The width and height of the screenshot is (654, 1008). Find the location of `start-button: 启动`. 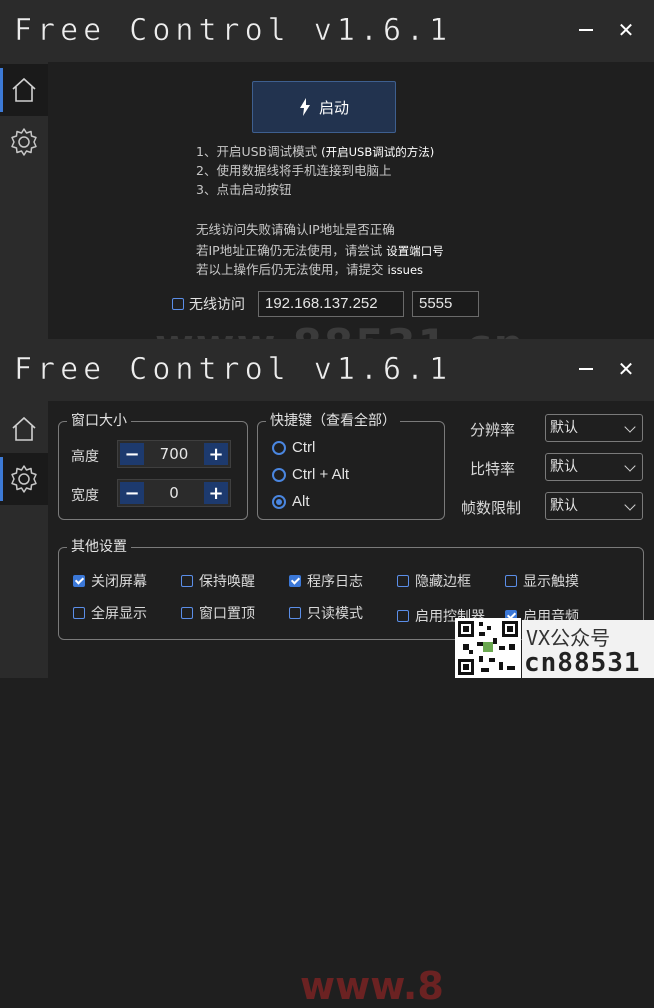

start-button: 启动 is located at coordinates (324, 107).